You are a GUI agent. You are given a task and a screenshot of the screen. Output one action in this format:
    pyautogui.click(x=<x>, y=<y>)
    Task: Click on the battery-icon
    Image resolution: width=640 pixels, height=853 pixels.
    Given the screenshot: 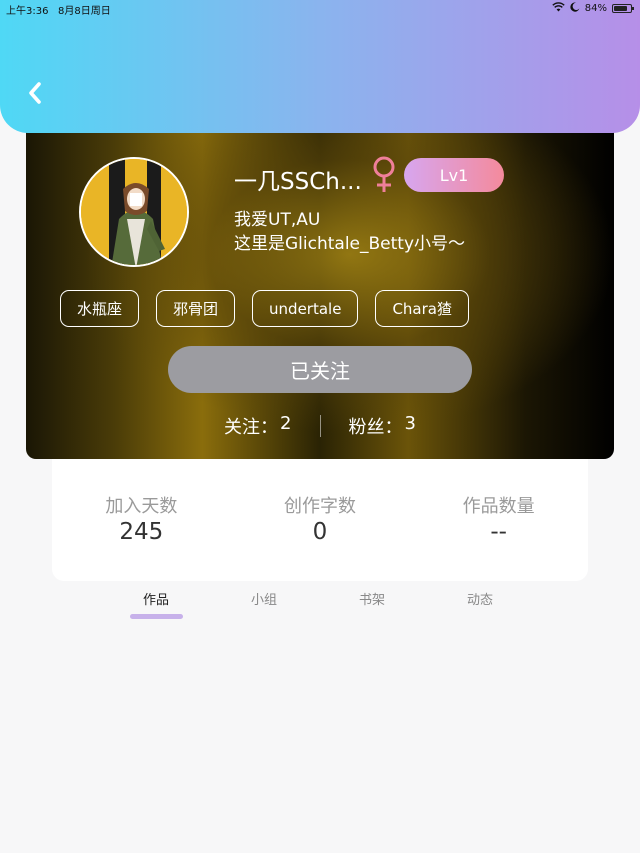 What is the action you would take?
    pyautogui.click(x=623, y=8)
    